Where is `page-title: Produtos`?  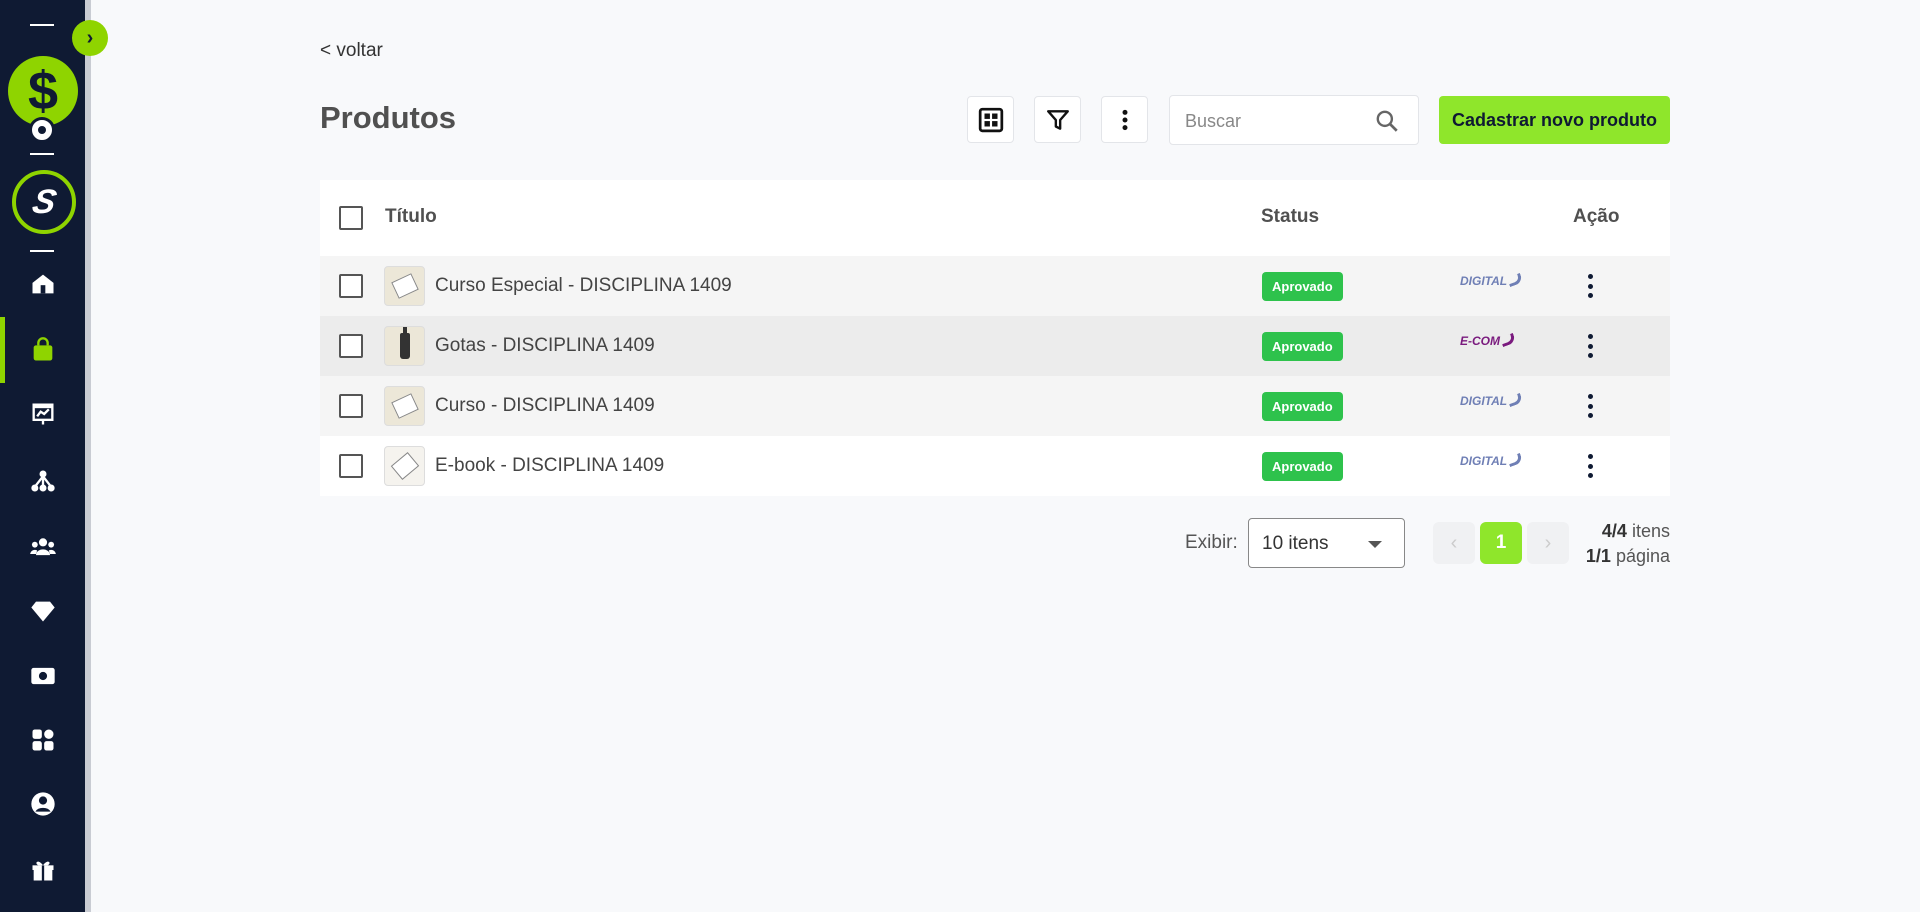
page-title: Produtos is located at coordinates (388, 117).